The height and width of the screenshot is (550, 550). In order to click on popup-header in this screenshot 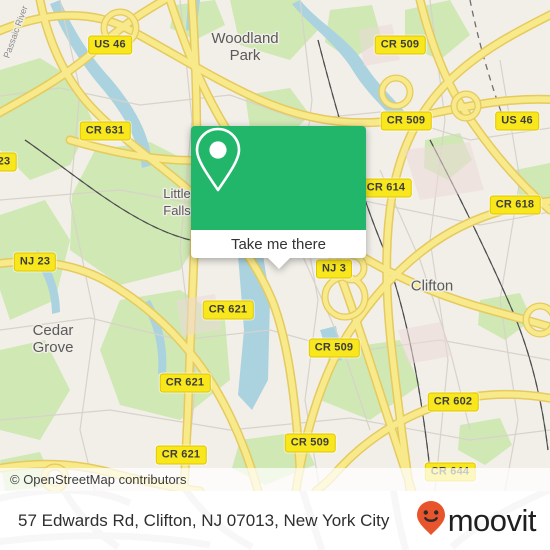, I will do `click(278, 178)`.